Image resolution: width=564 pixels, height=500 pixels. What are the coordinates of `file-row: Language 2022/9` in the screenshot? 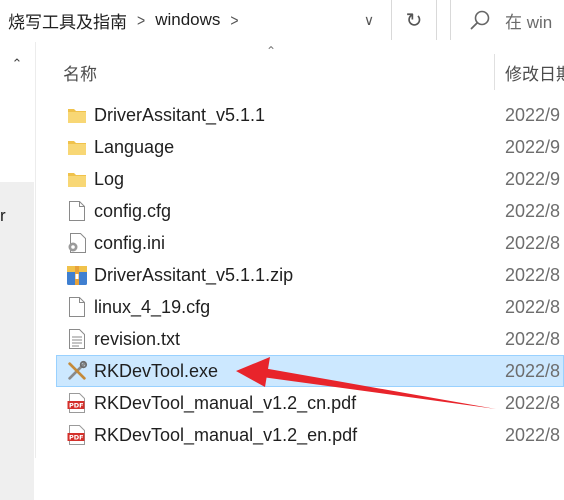 It's located at (300, 147).